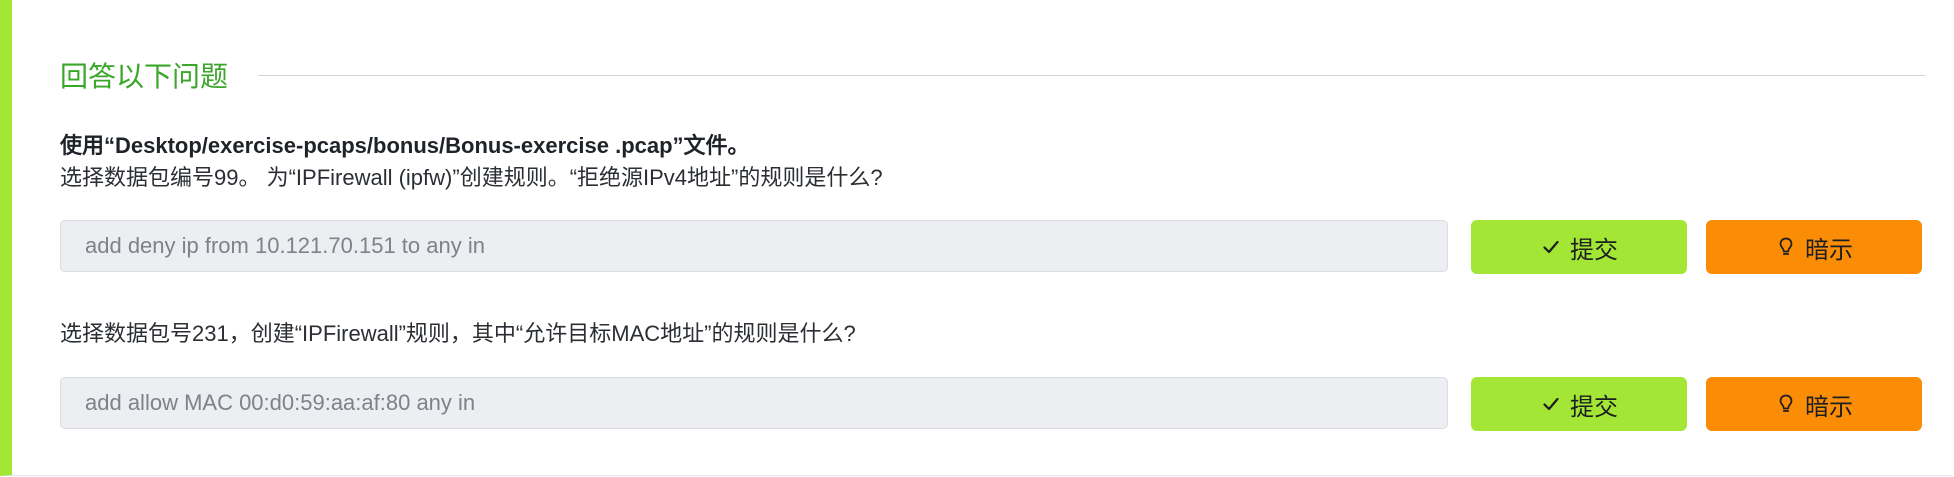 This screenshot has height=477, width=1954. What do you see at coordinates (1594, 250) in the screenshot?
I see `question-1-submit-label: 提交` at bounding box center [1594, 250].